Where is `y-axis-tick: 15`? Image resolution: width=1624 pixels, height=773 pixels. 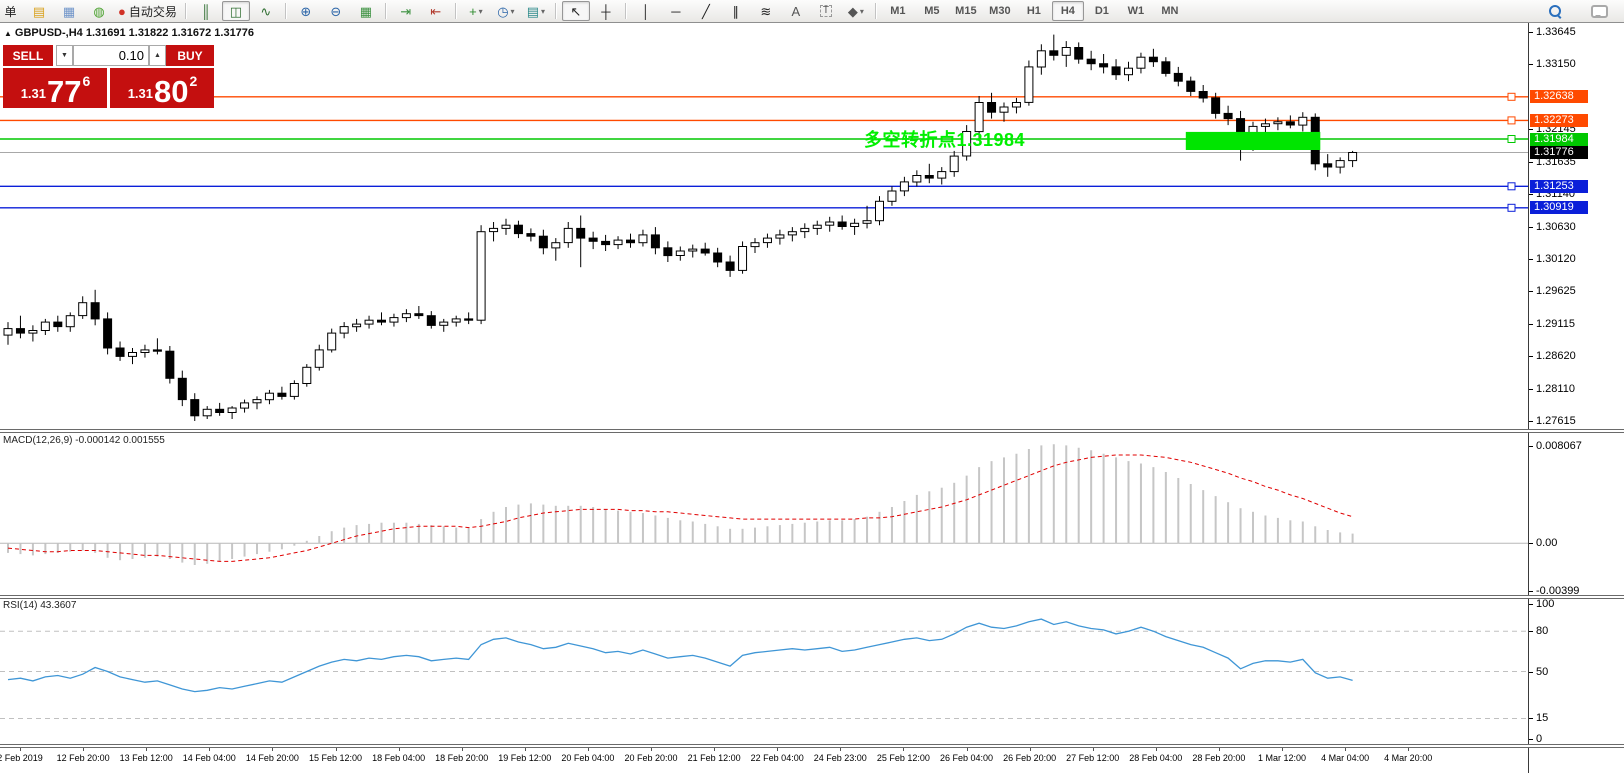
y-axis-tick: 15 is located at coordinates (1542, 718).